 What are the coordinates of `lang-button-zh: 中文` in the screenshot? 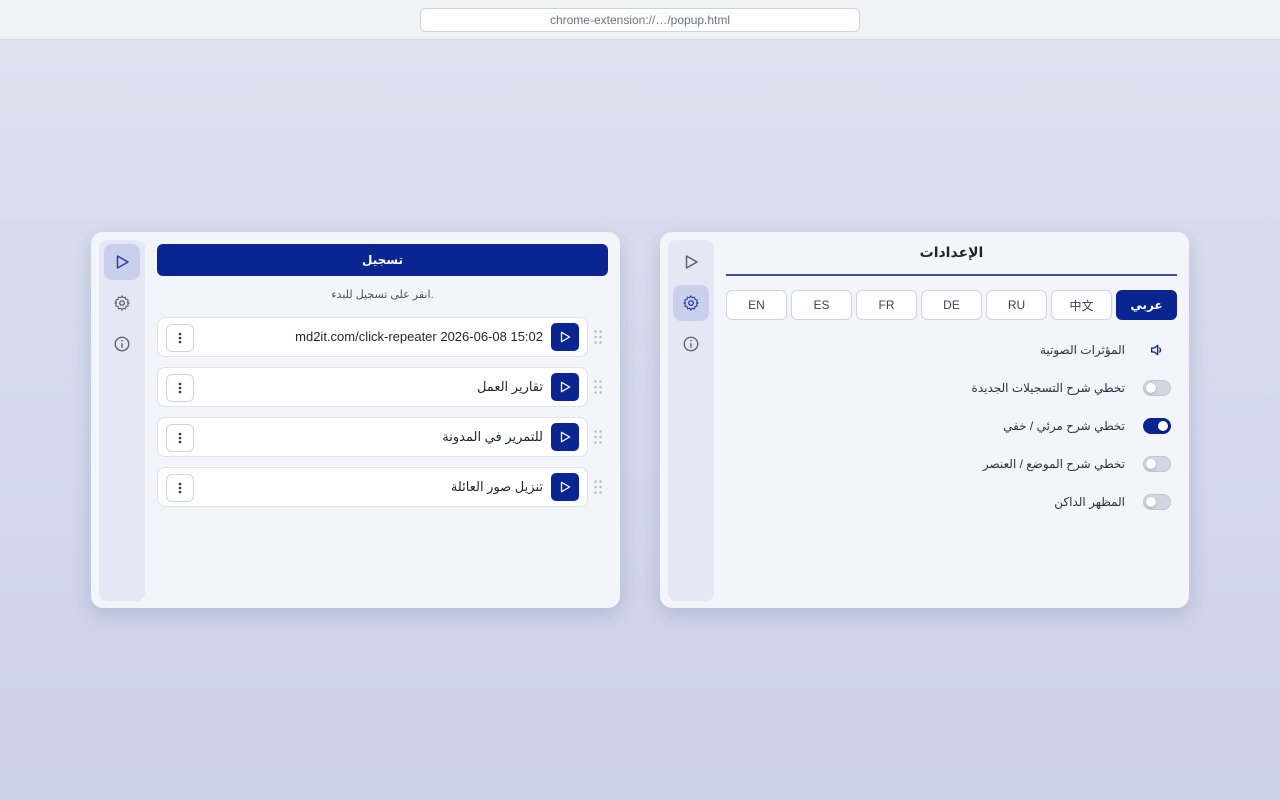 It's located at (1081, 305).